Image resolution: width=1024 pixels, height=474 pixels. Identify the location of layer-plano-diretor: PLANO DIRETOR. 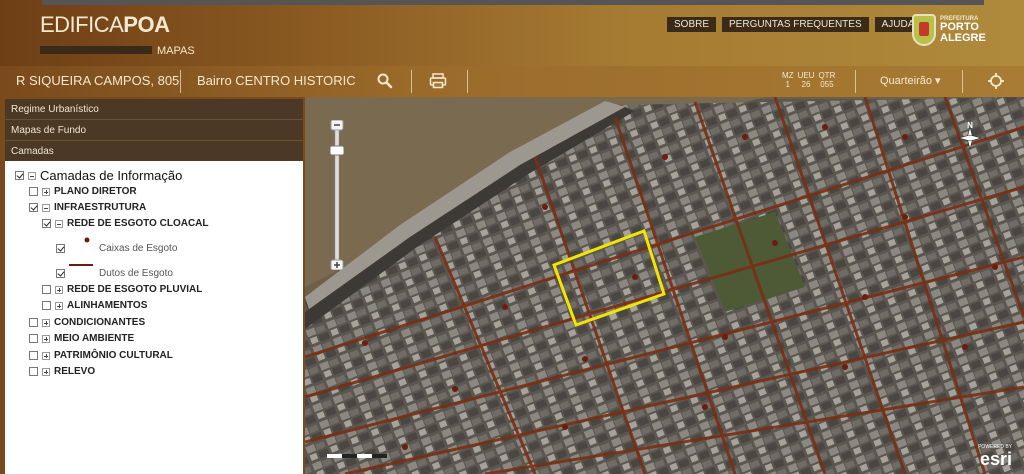
(83, 191).